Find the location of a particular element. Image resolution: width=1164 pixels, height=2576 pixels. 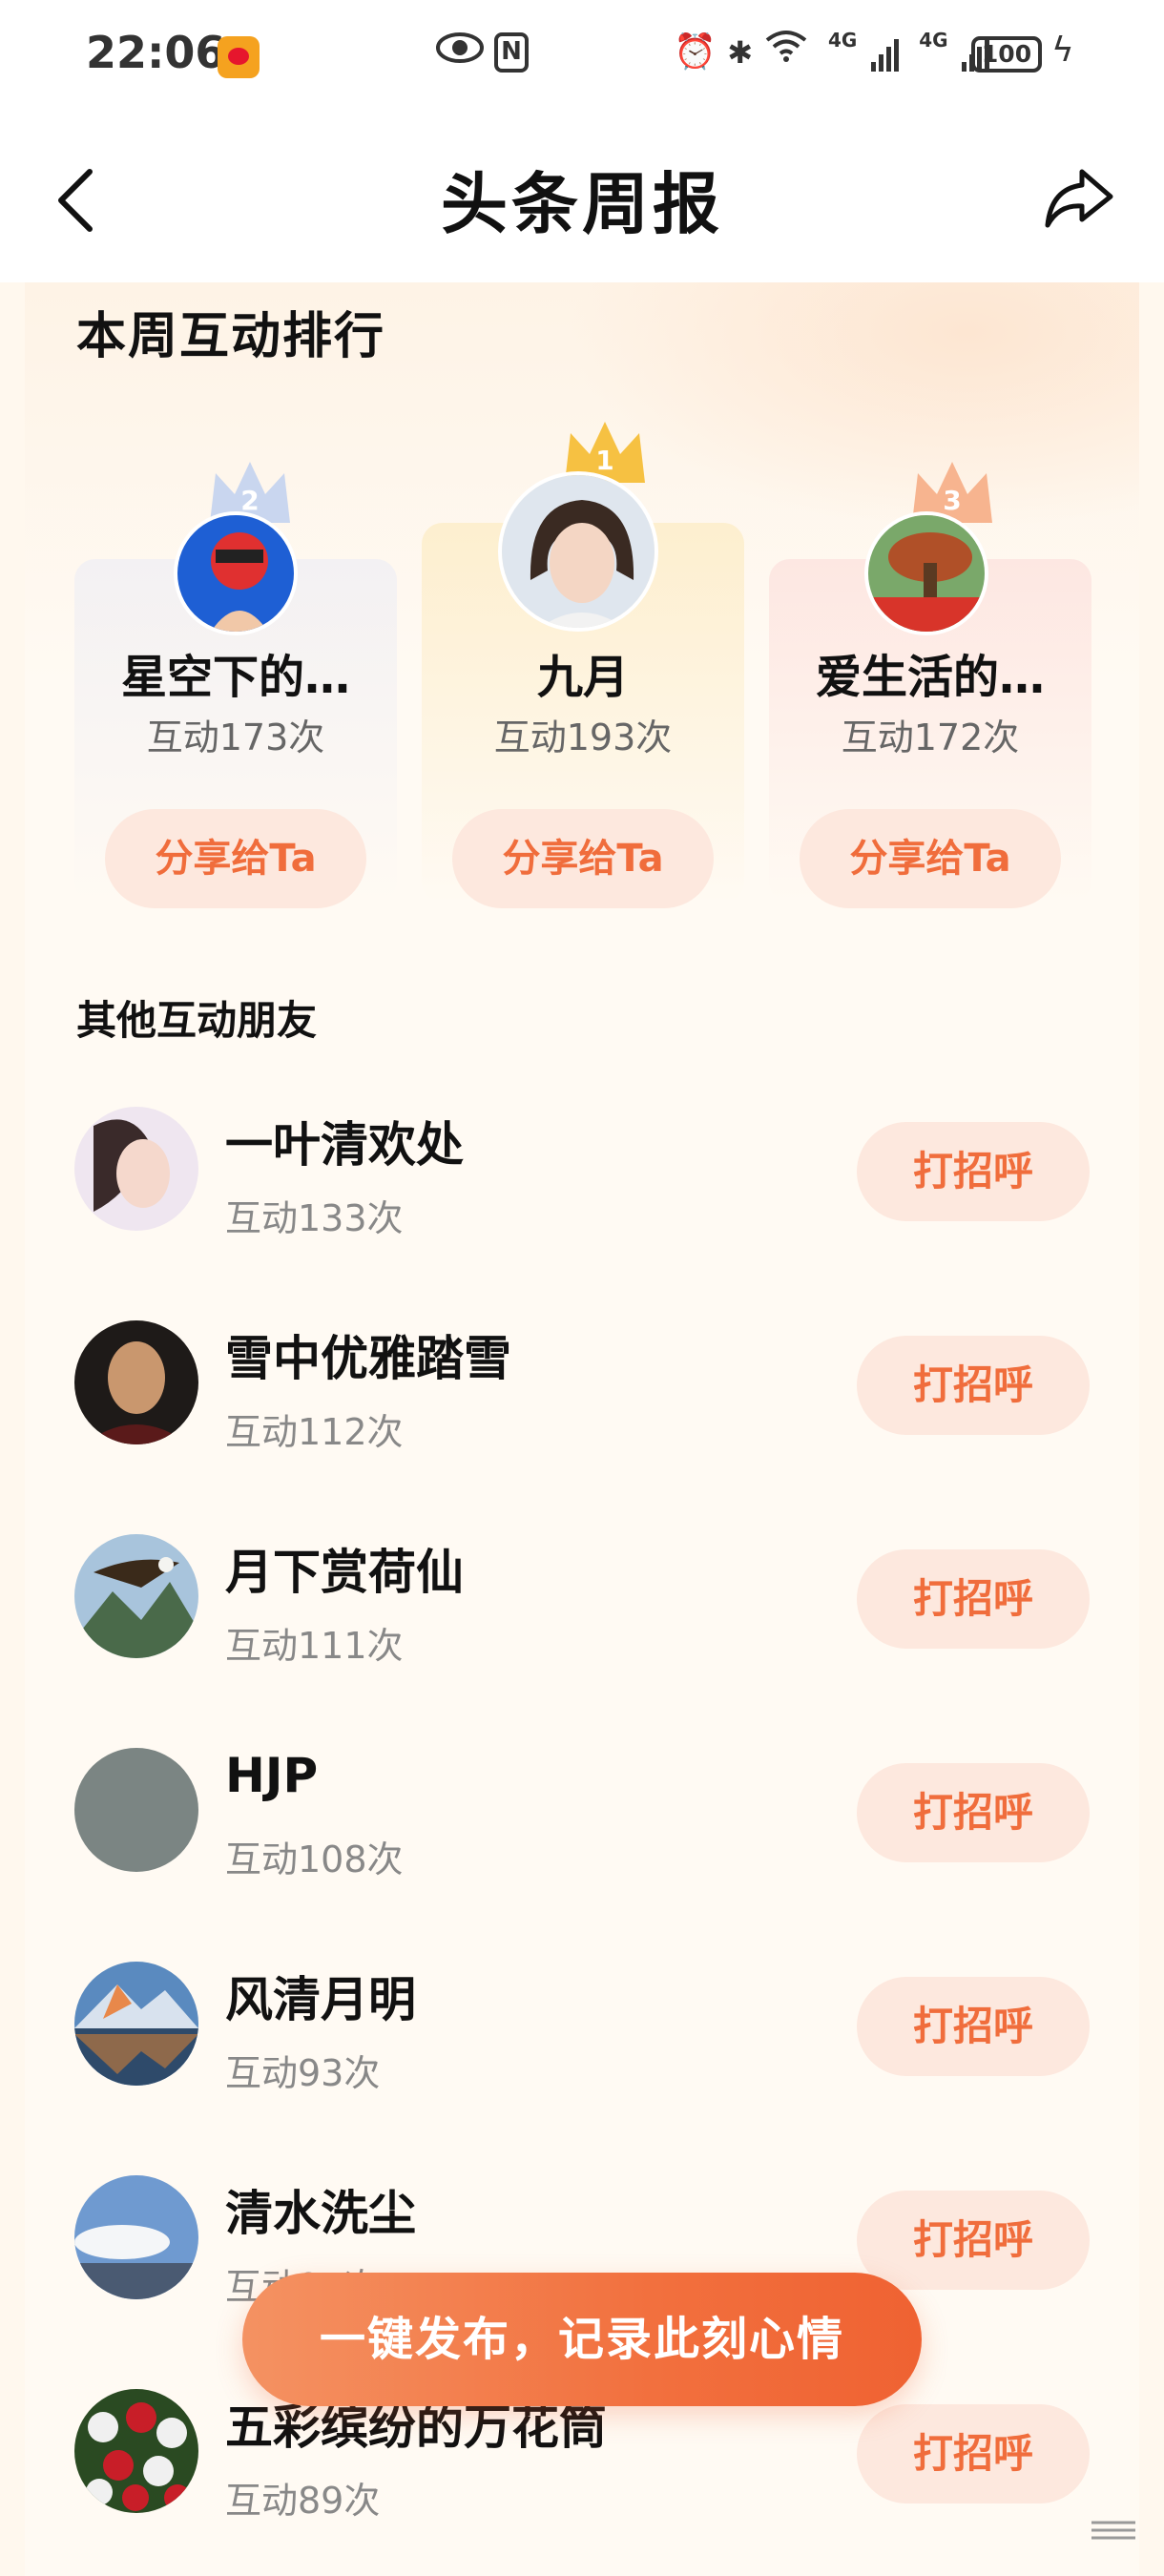

bluetooth-icon: ✱ is located at coordinates (741, 52).